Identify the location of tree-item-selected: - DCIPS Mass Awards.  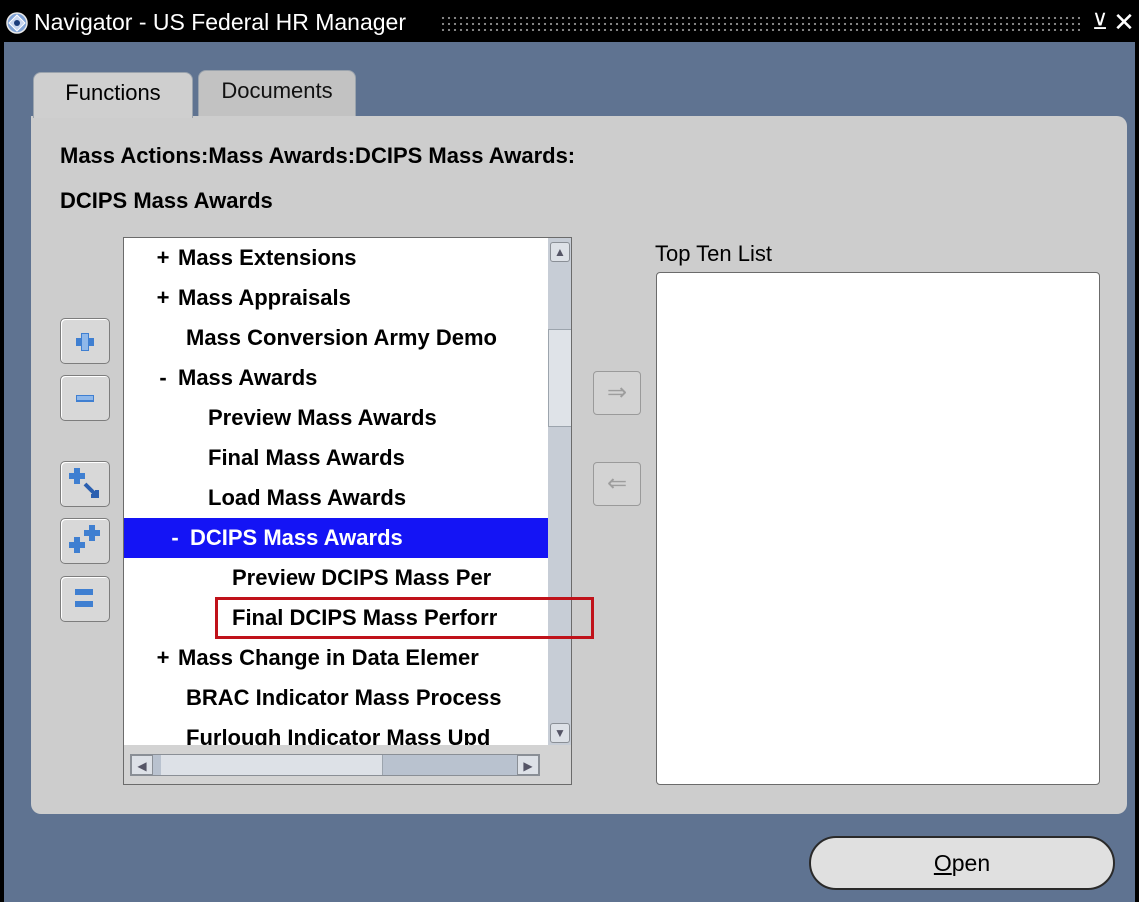
(336, 538).